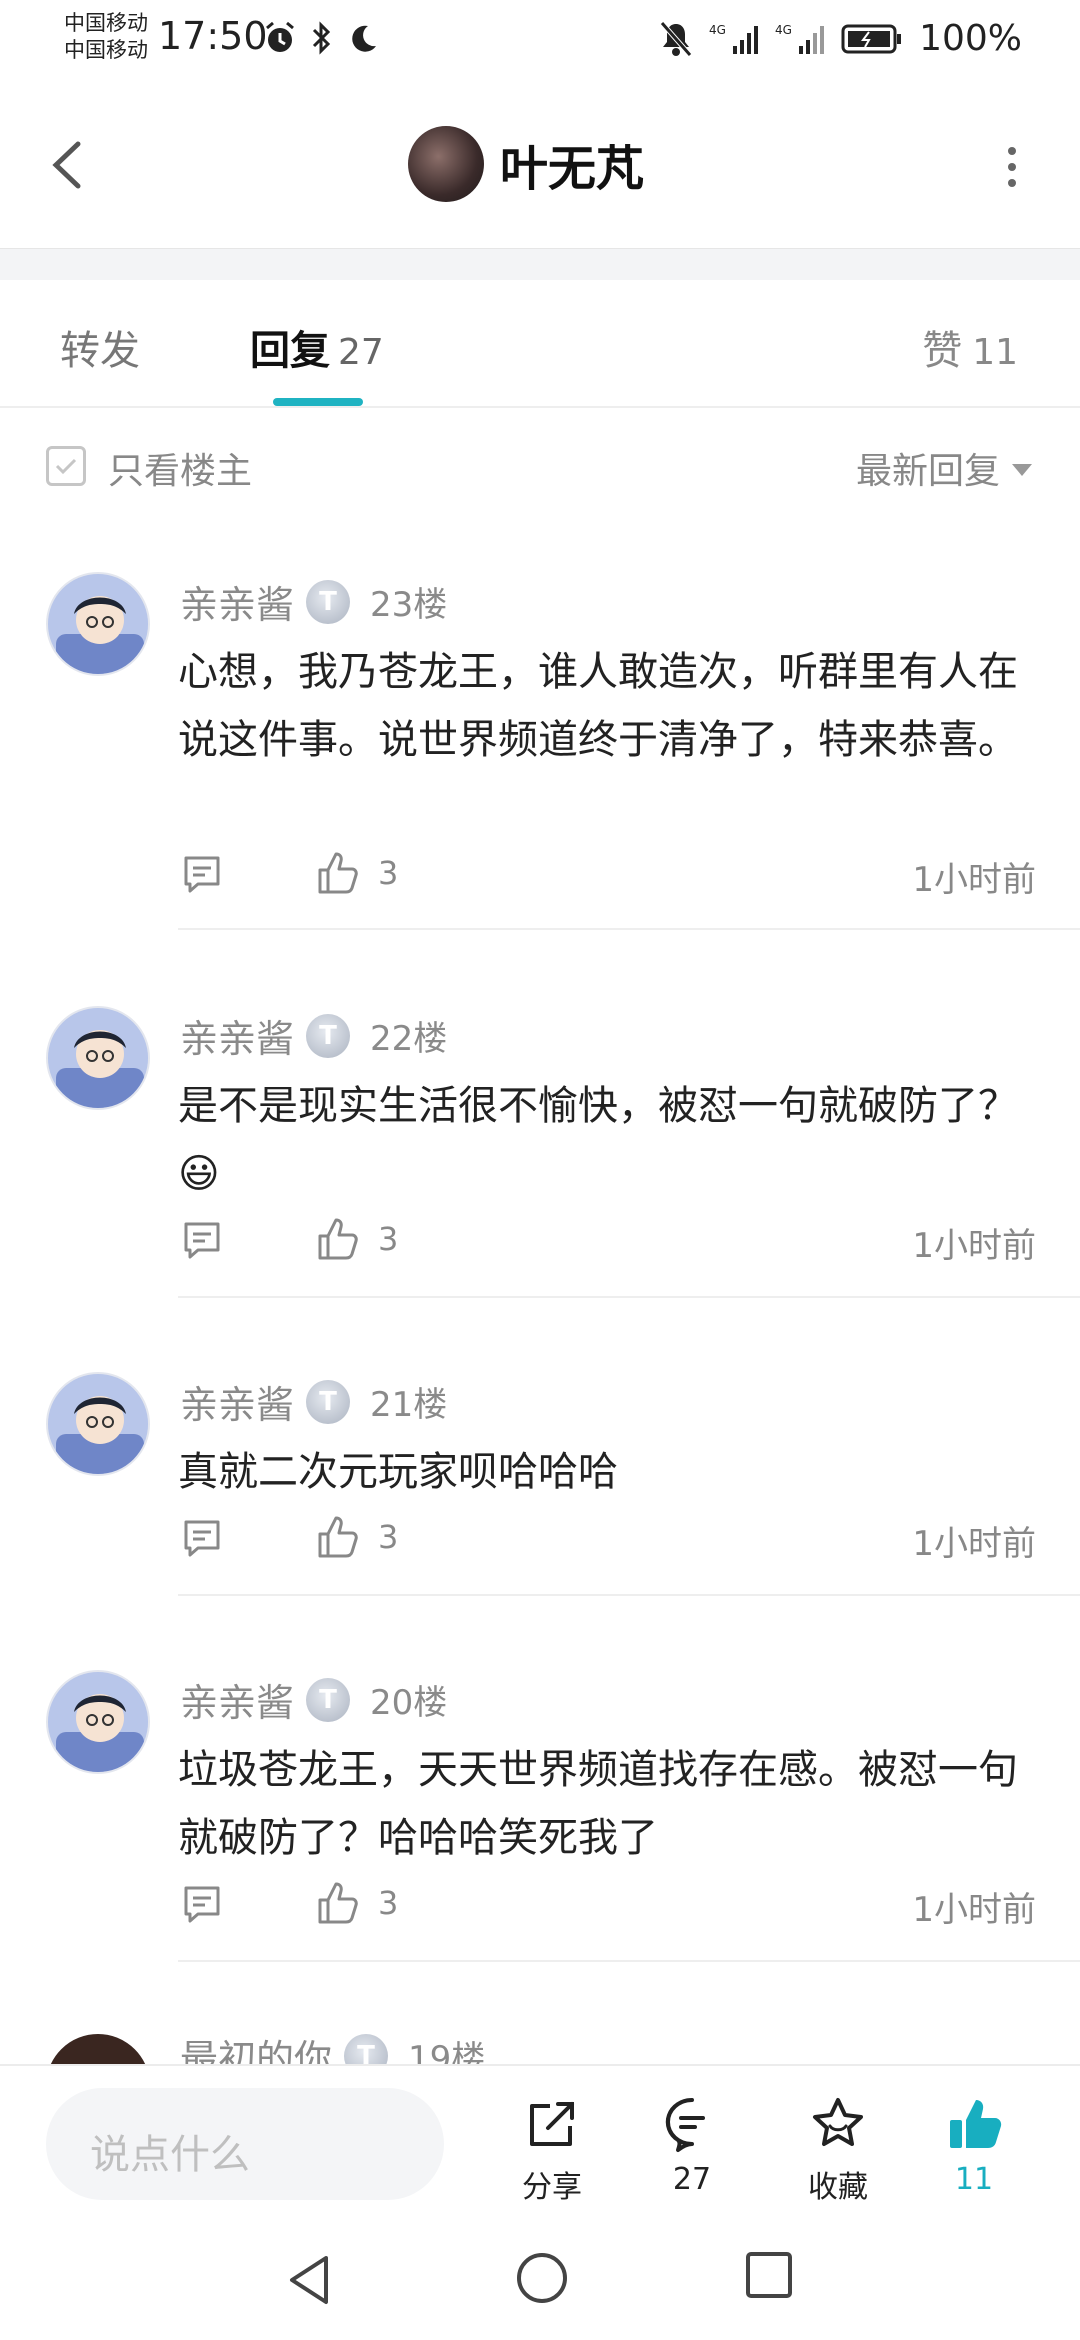  What do you see at coordinates (970, 38) in the screenshot?
I see `battery-percent: 100%` at bounding box center [970, 38].